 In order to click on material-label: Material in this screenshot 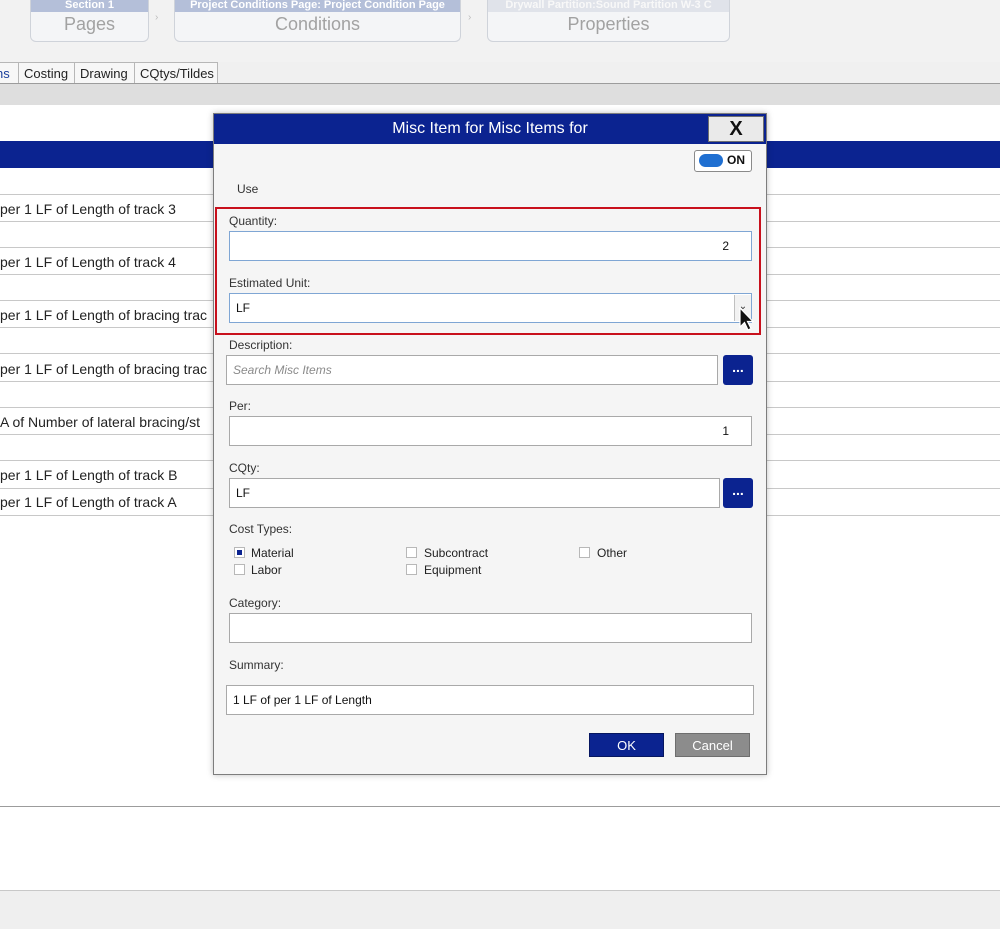, I will do `click(272, 553)`.